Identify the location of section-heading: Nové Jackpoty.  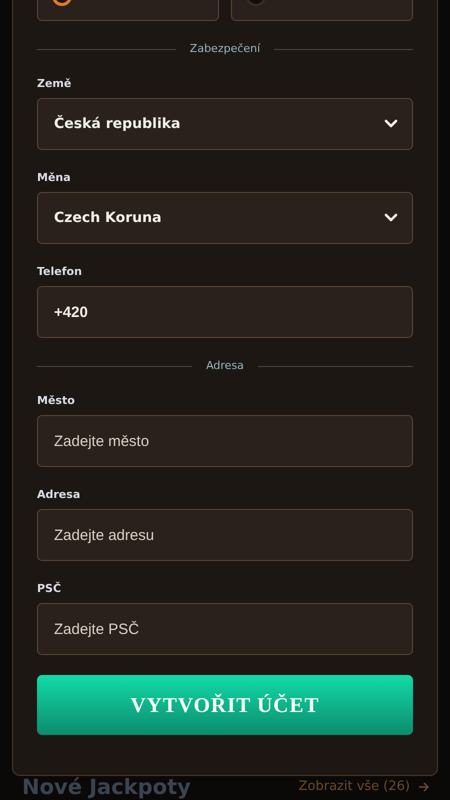
(106, 787).